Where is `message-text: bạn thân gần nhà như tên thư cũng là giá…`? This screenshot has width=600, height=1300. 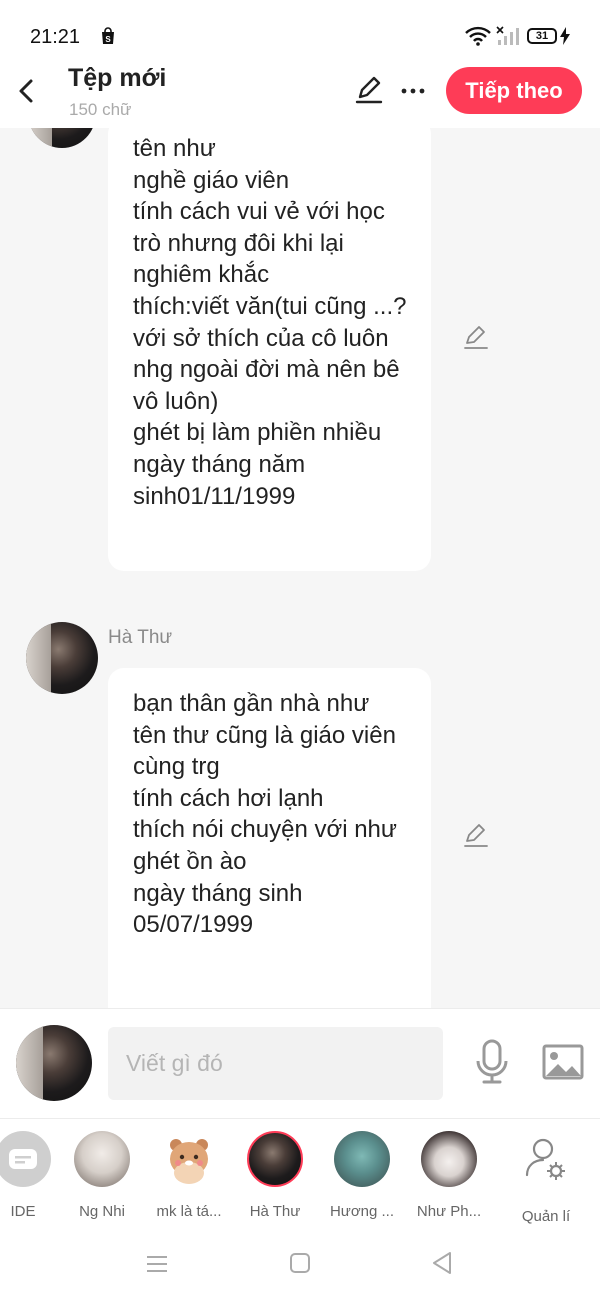 message-text: bạn thân gần nhà như tên thư cũng là giá… is located at coordinates (265, 814).